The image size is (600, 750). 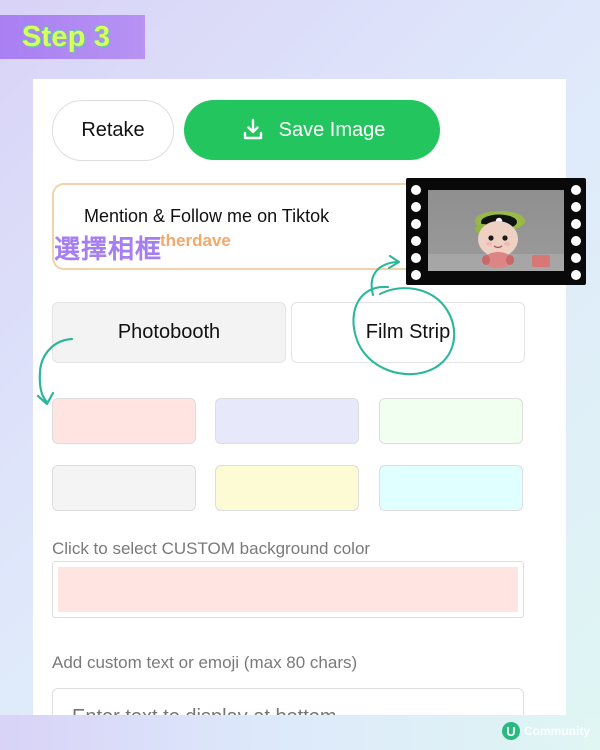 What do you see at coordinates (253, 130) in the screenshot?
I see `download-icon` at bounding box center [253, 130].